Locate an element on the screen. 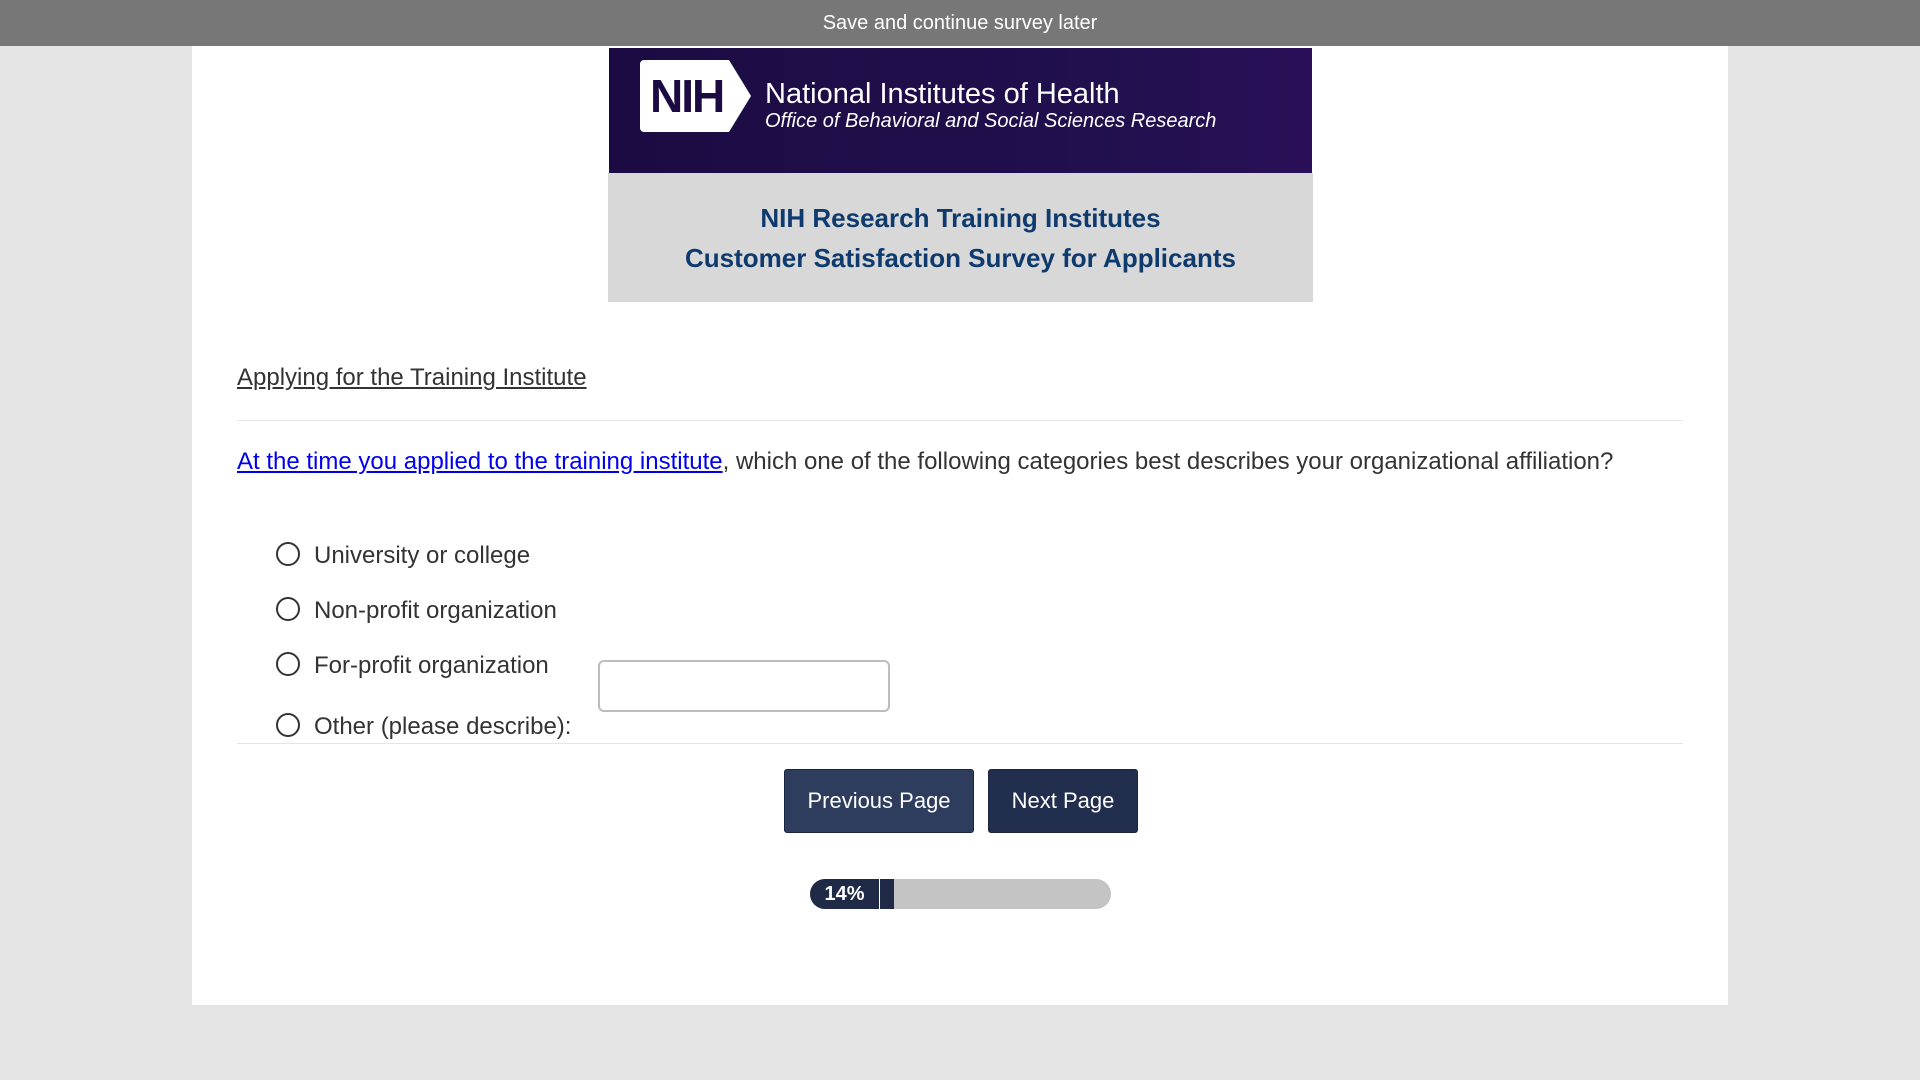  option-forprofit: For-profit organization is located at coordinates (412, 666).